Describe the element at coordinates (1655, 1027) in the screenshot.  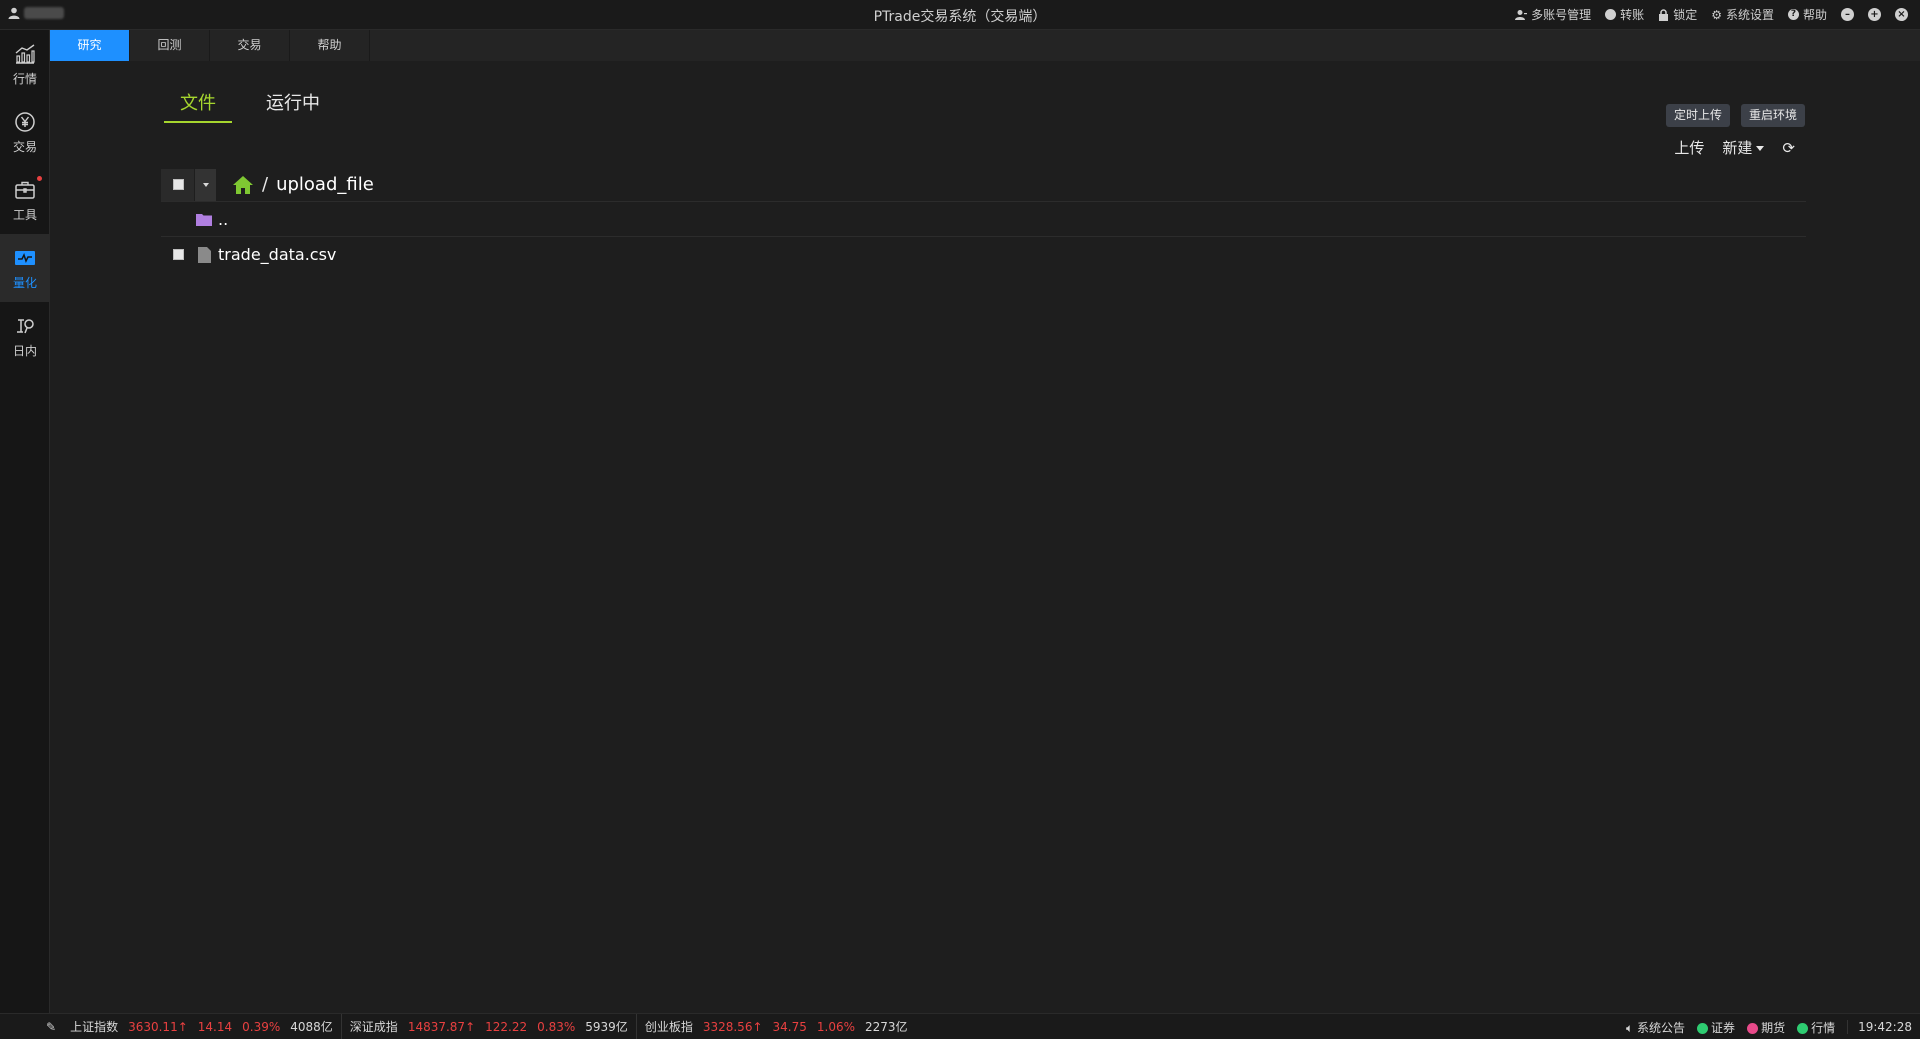
I see `announcement-button: 🔈︎ 系统公告` at that location.